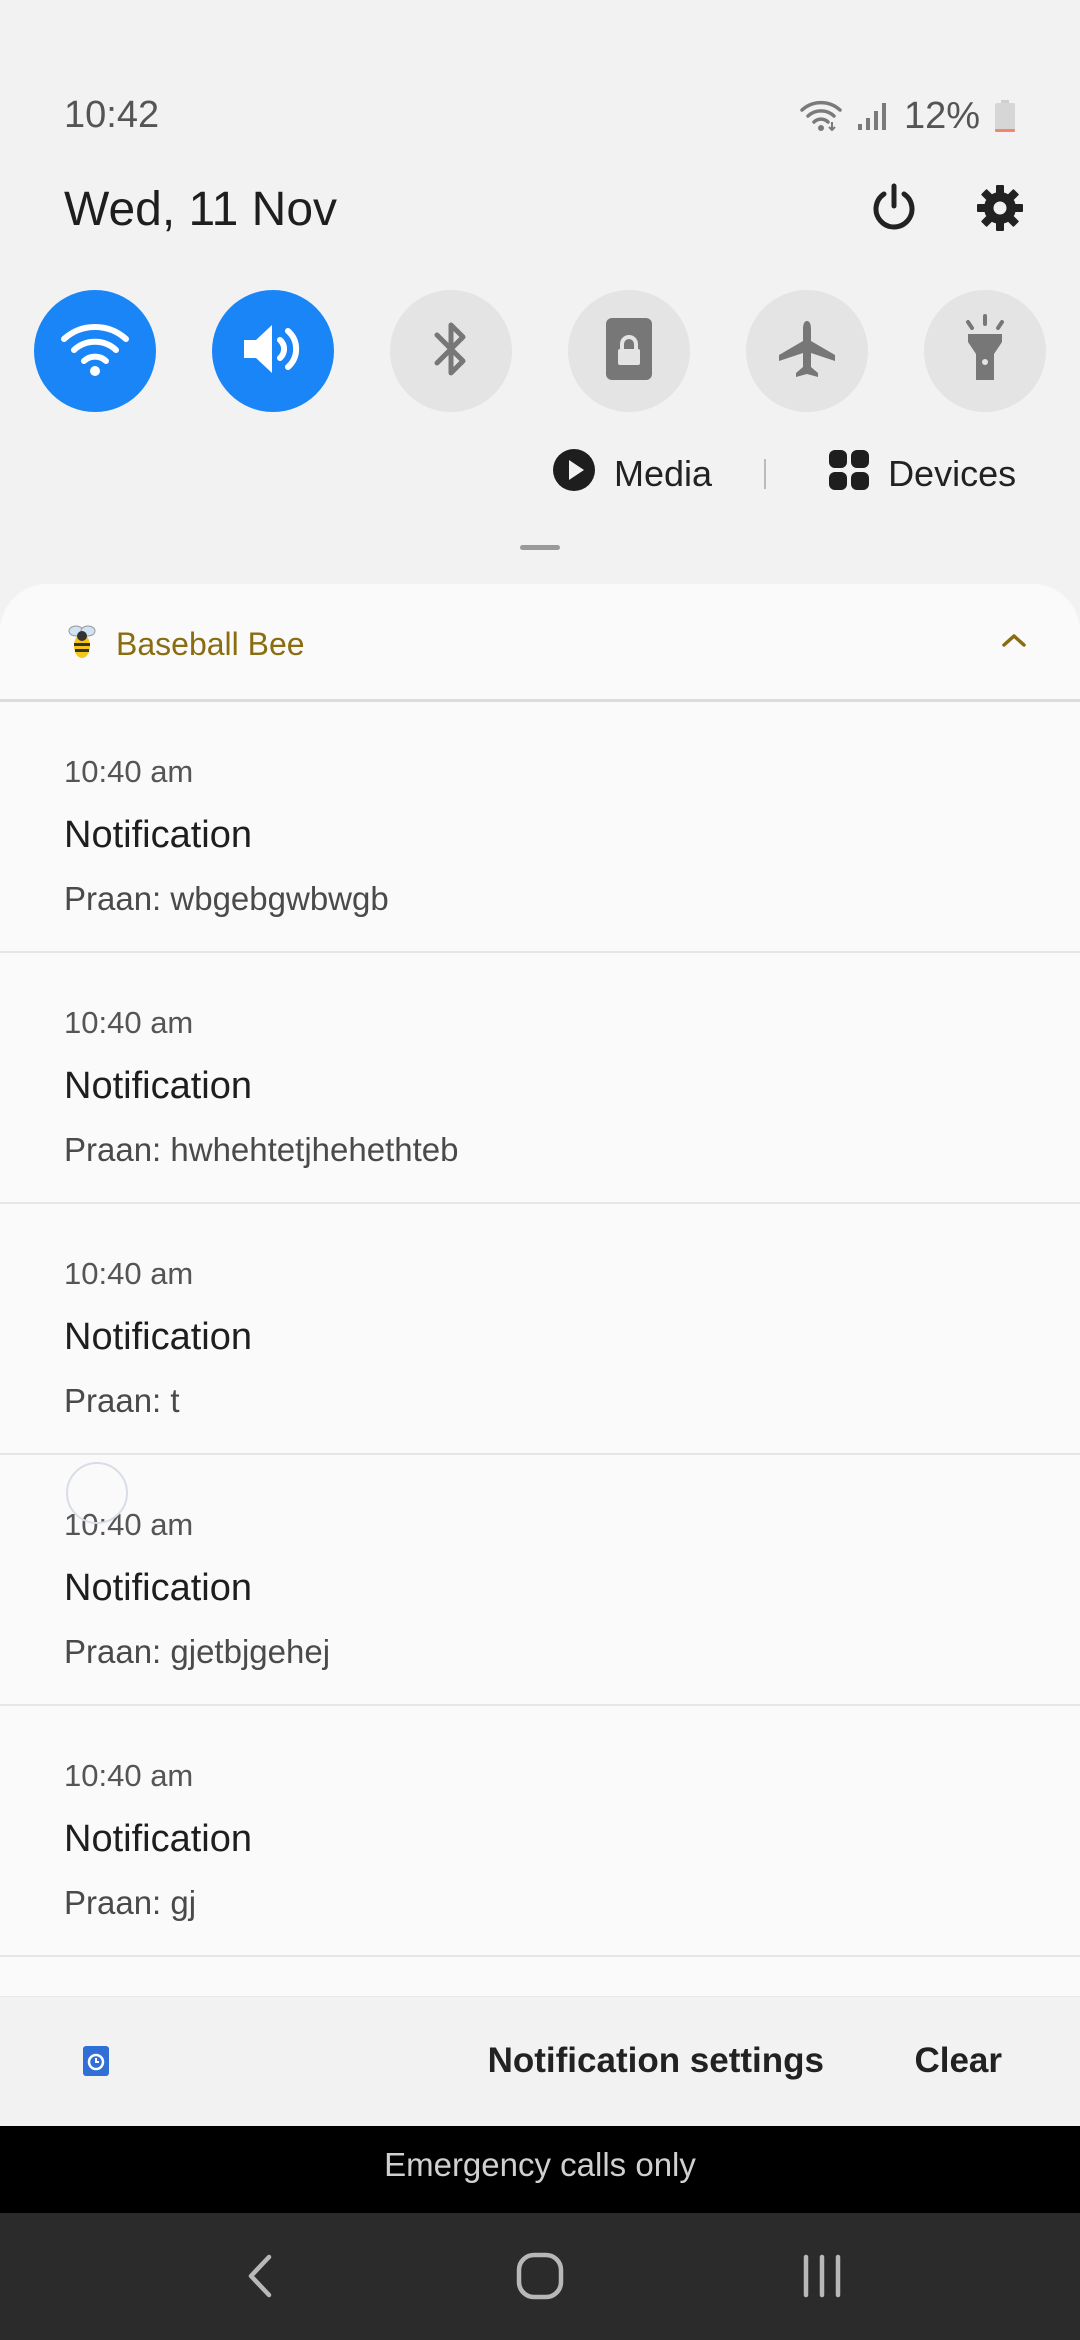 The image size is (1080, 2340). Describe the element at coordinates (201, 209) in the screenshot. I see `date-label: Wed, 11 Nov` at that location.